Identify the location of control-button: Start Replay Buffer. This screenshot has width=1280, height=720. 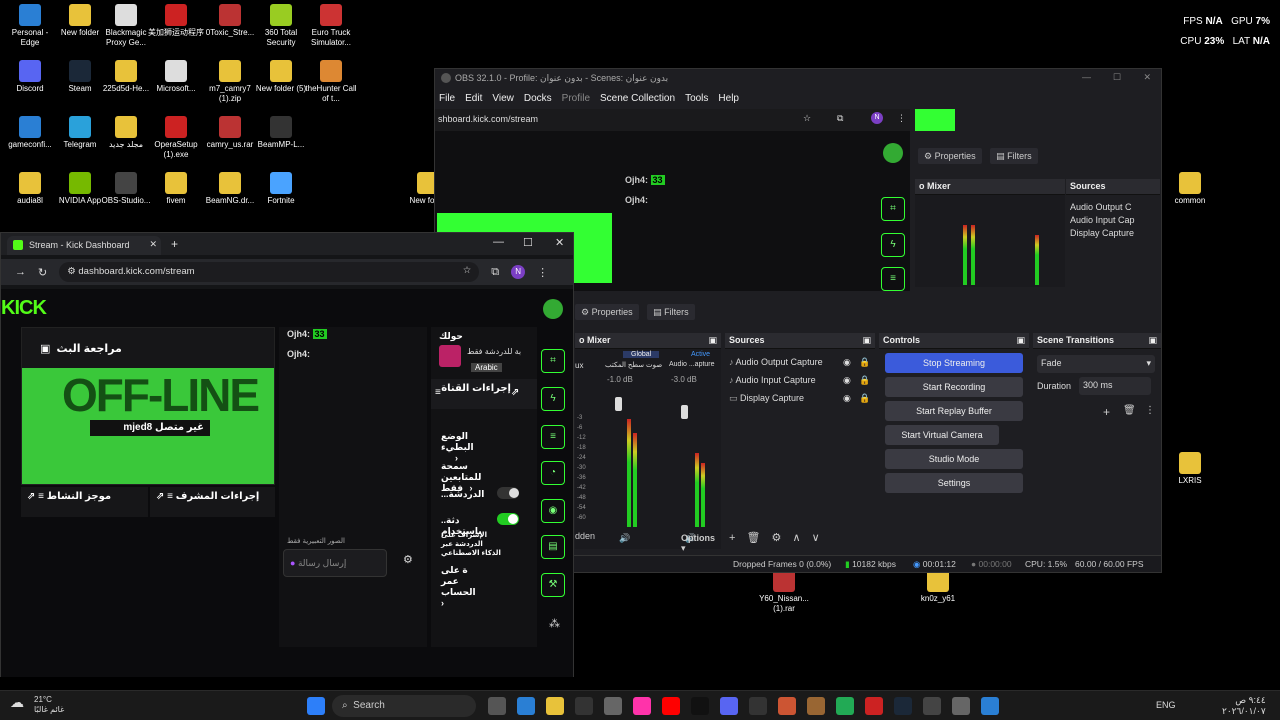
(954, 411).